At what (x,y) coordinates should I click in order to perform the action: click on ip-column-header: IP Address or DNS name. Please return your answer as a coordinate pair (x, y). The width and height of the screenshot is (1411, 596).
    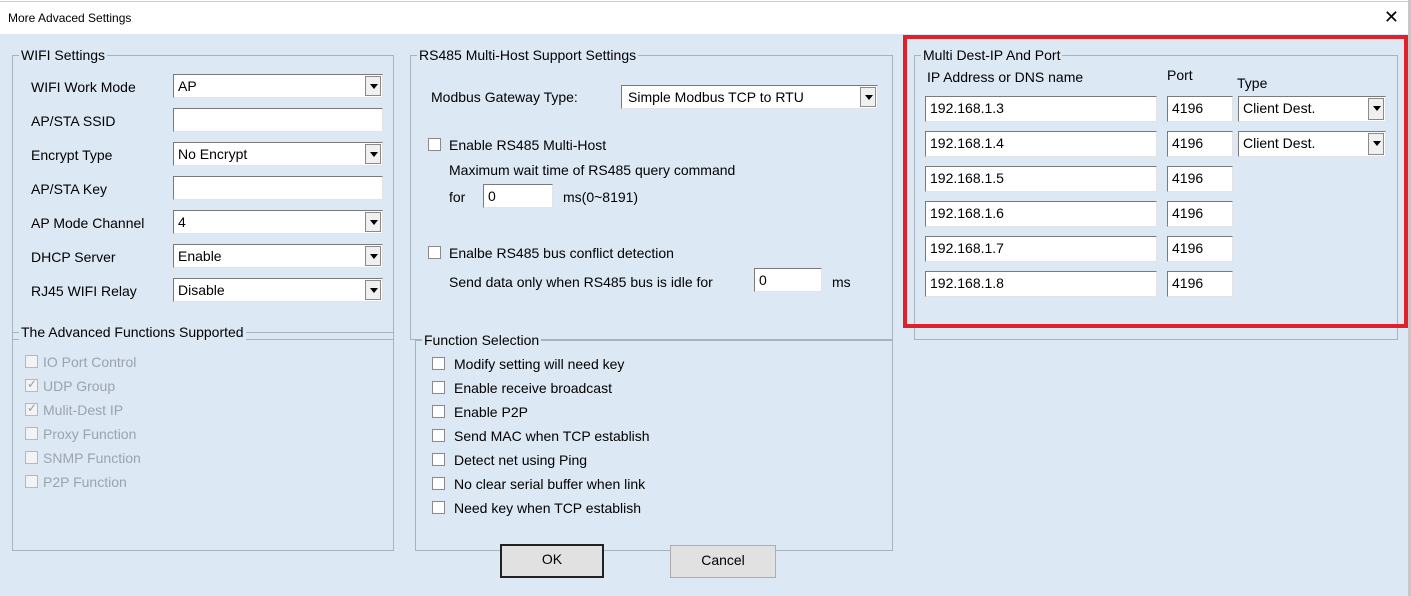
    Looking at the image, I should click on (1005, 77).